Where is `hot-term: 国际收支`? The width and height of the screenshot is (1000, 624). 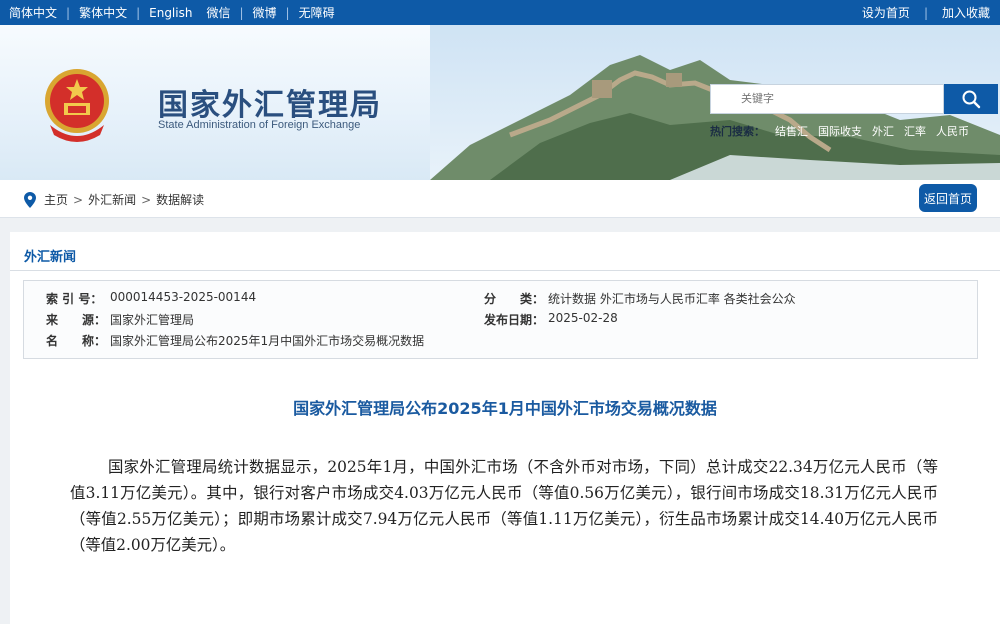
hot-term: 国际收支 is located at coordinates (840, 131).